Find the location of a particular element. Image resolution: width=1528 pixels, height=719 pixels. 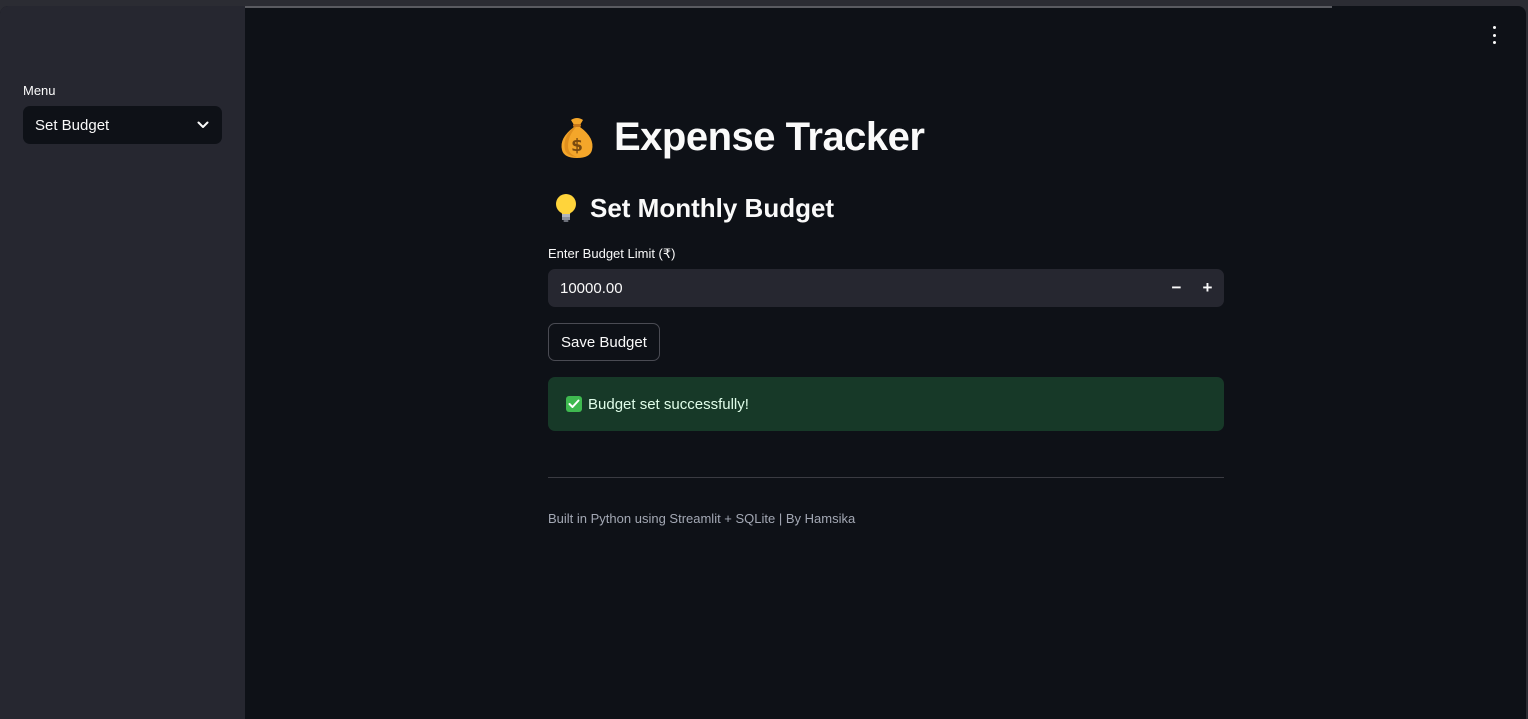

increment-button: + is located at coordinates (1207, 288).